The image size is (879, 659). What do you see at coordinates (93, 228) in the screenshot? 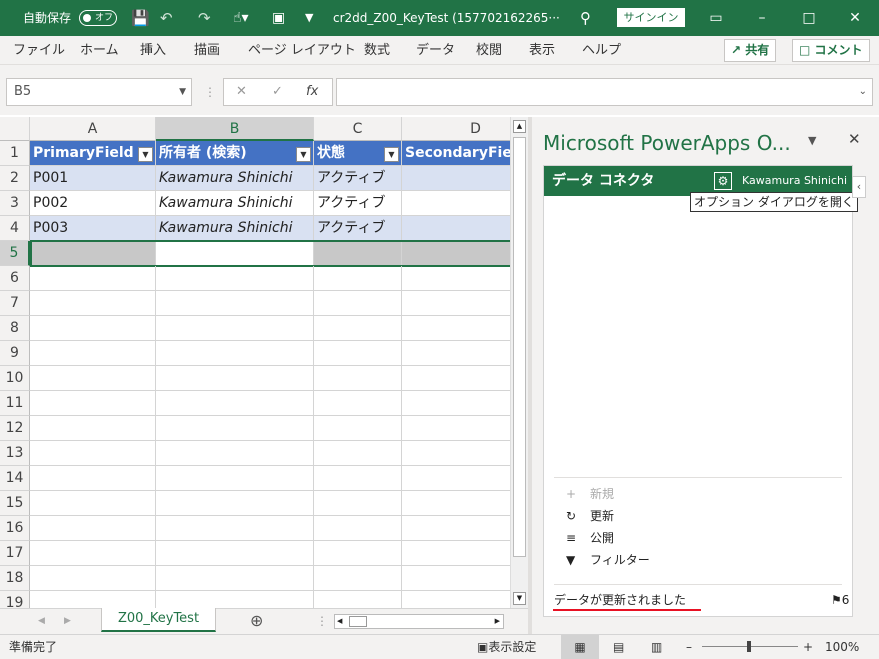
I see `table-cell: P003` at bounding box center [93, 228].